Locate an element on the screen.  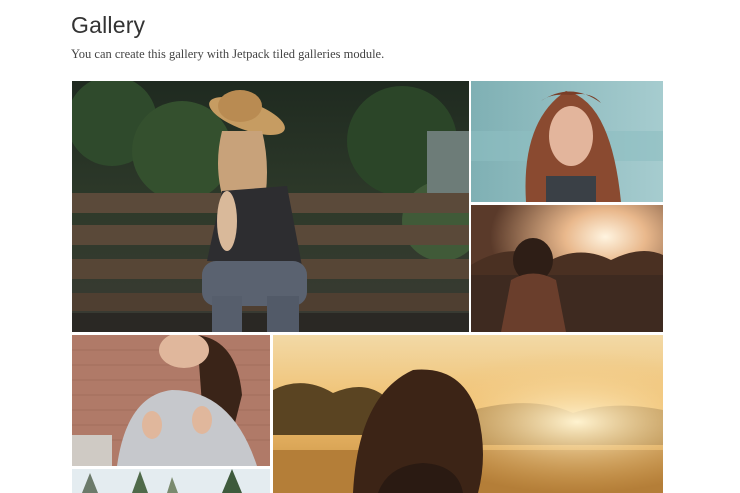
photo-trees is located at coordinates (171, 481).